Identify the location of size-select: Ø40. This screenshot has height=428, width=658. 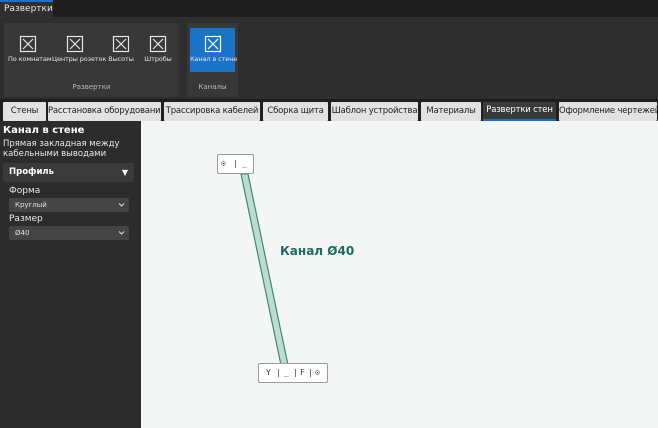
(69, 233).